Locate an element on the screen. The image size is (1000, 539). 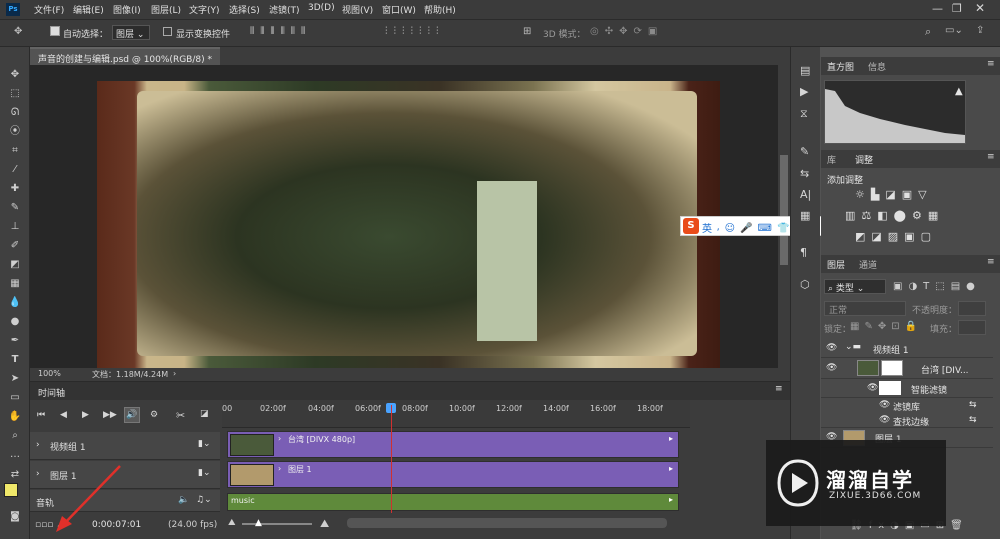
3d-panel-icon: ⬡ is located at coordinates (805, 284).